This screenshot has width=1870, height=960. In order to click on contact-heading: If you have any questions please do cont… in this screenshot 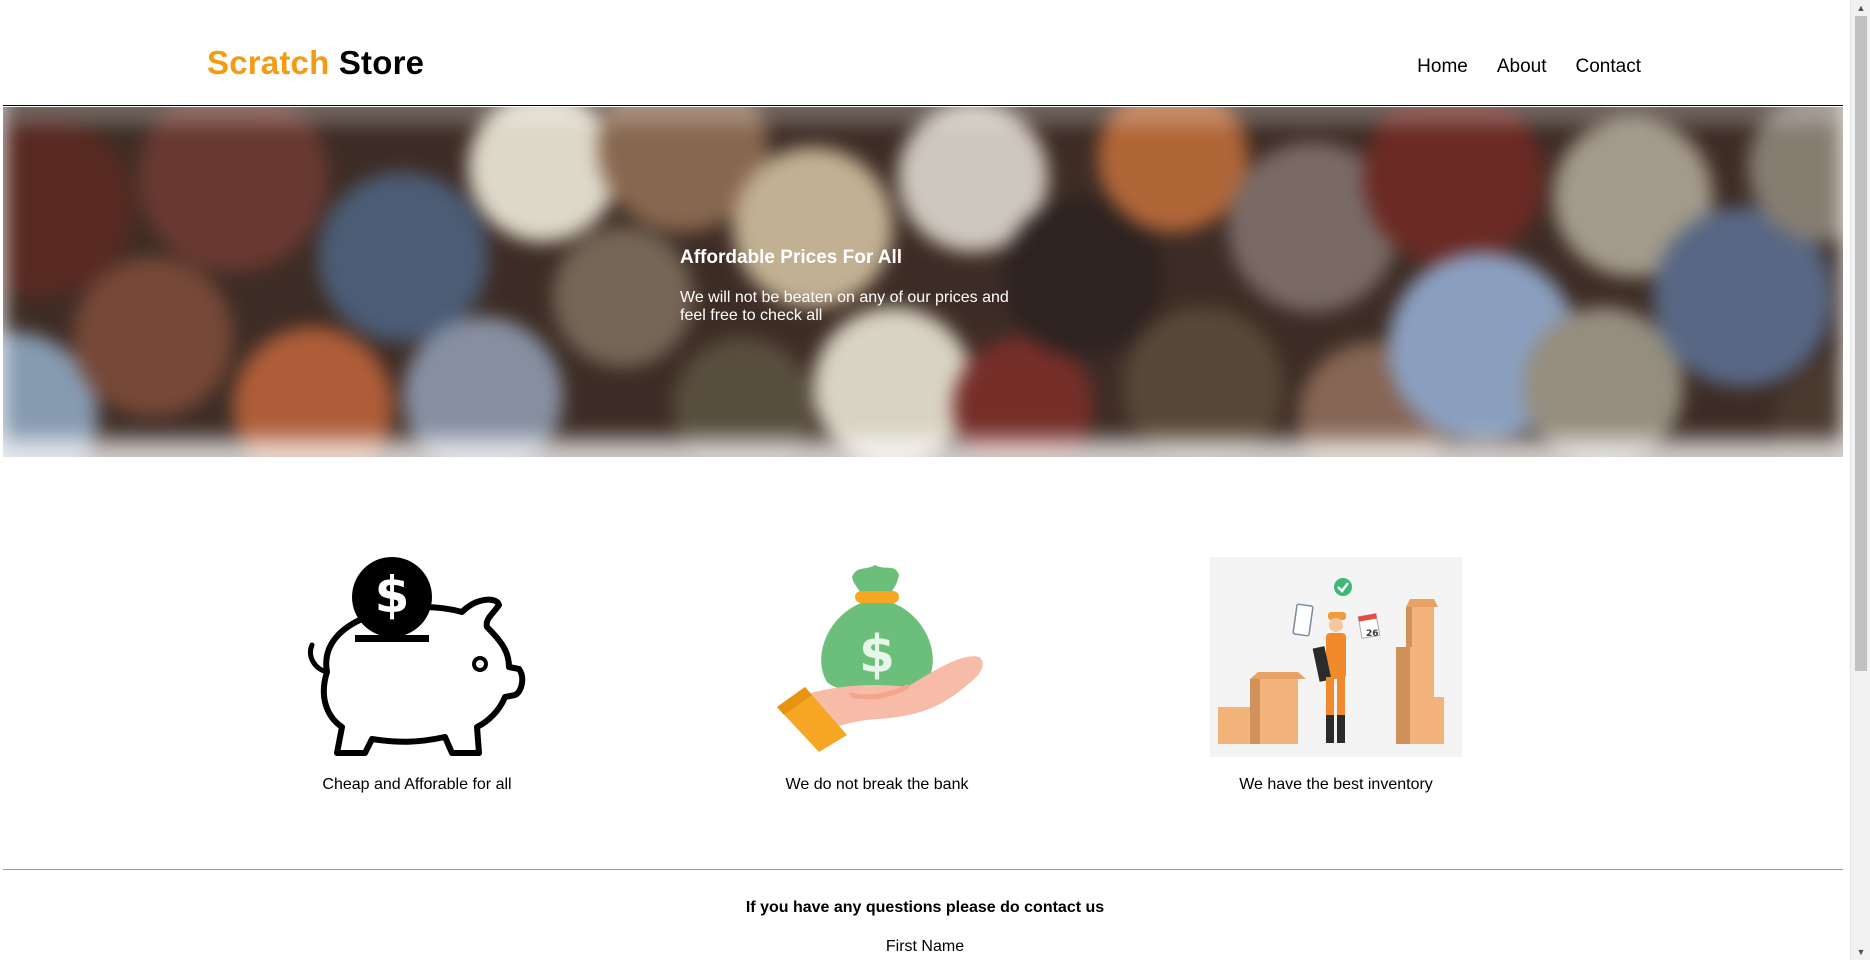, I will do `click(925, 907)`.